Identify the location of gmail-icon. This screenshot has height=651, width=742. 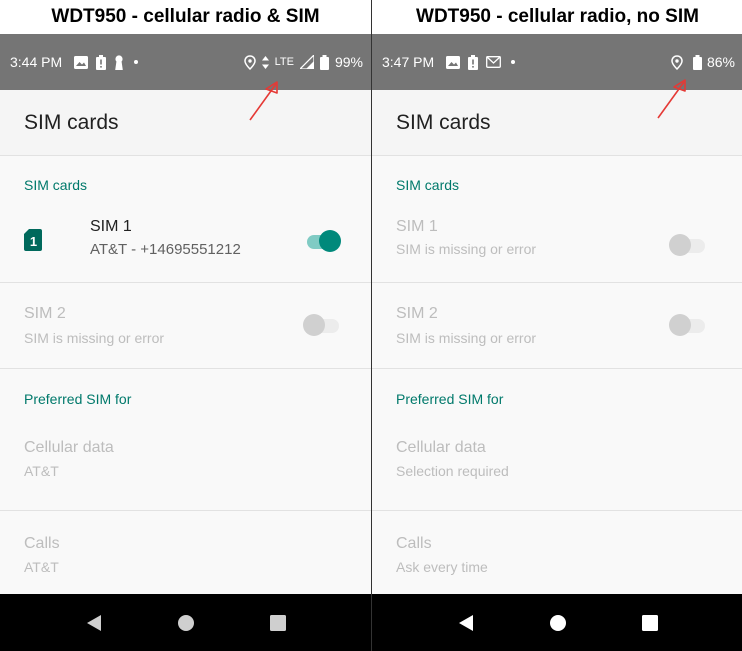
(494, 62).